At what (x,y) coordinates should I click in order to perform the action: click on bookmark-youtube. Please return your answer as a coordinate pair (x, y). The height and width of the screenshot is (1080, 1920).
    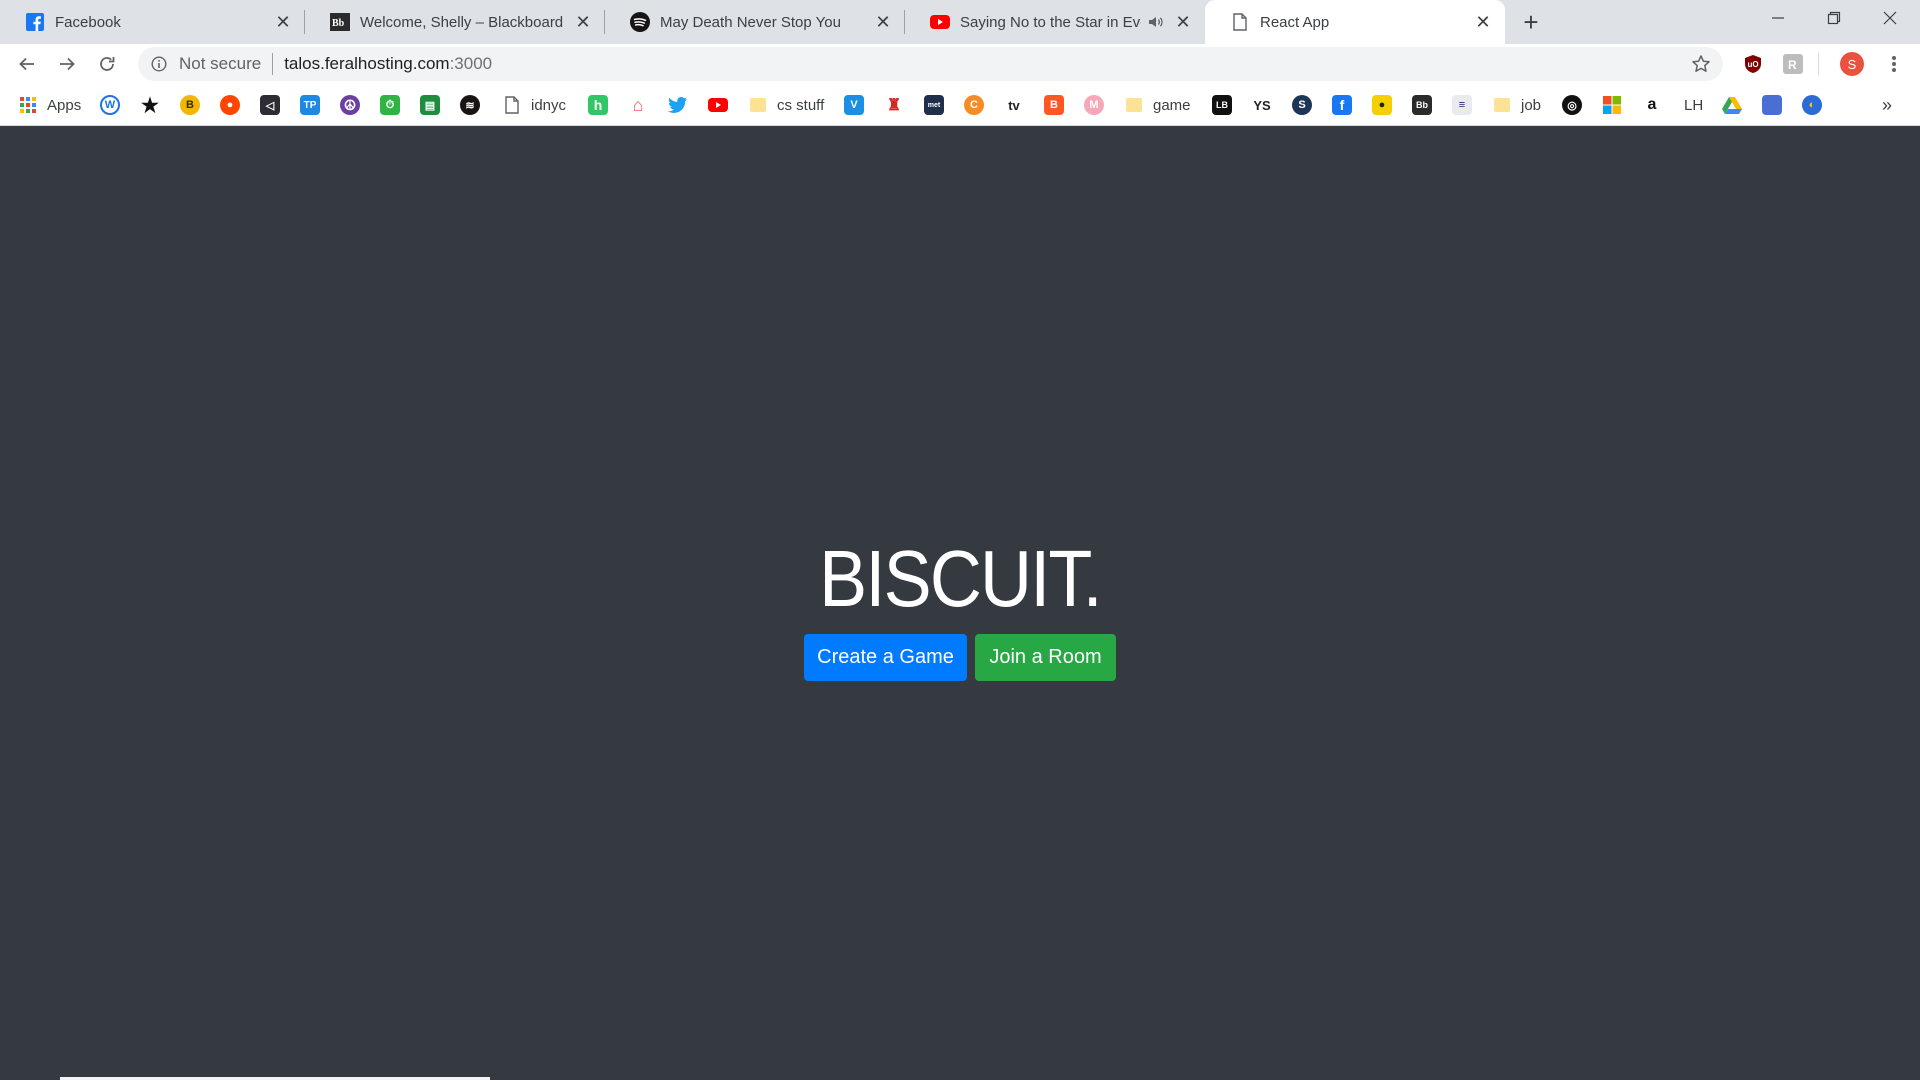
    Looking at the image, I should click on (718, 105).